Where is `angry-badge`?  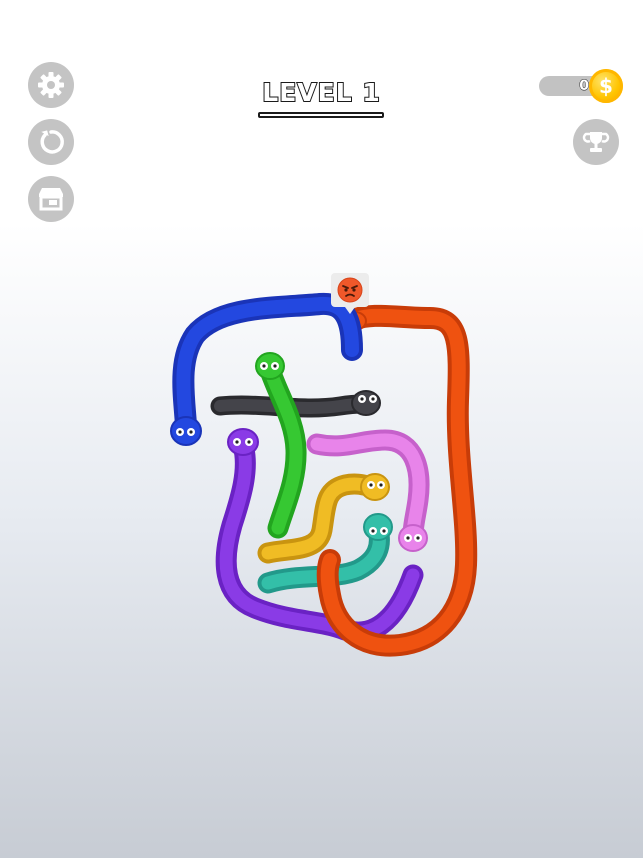 angry-badge is located at coordinates (350, 293).